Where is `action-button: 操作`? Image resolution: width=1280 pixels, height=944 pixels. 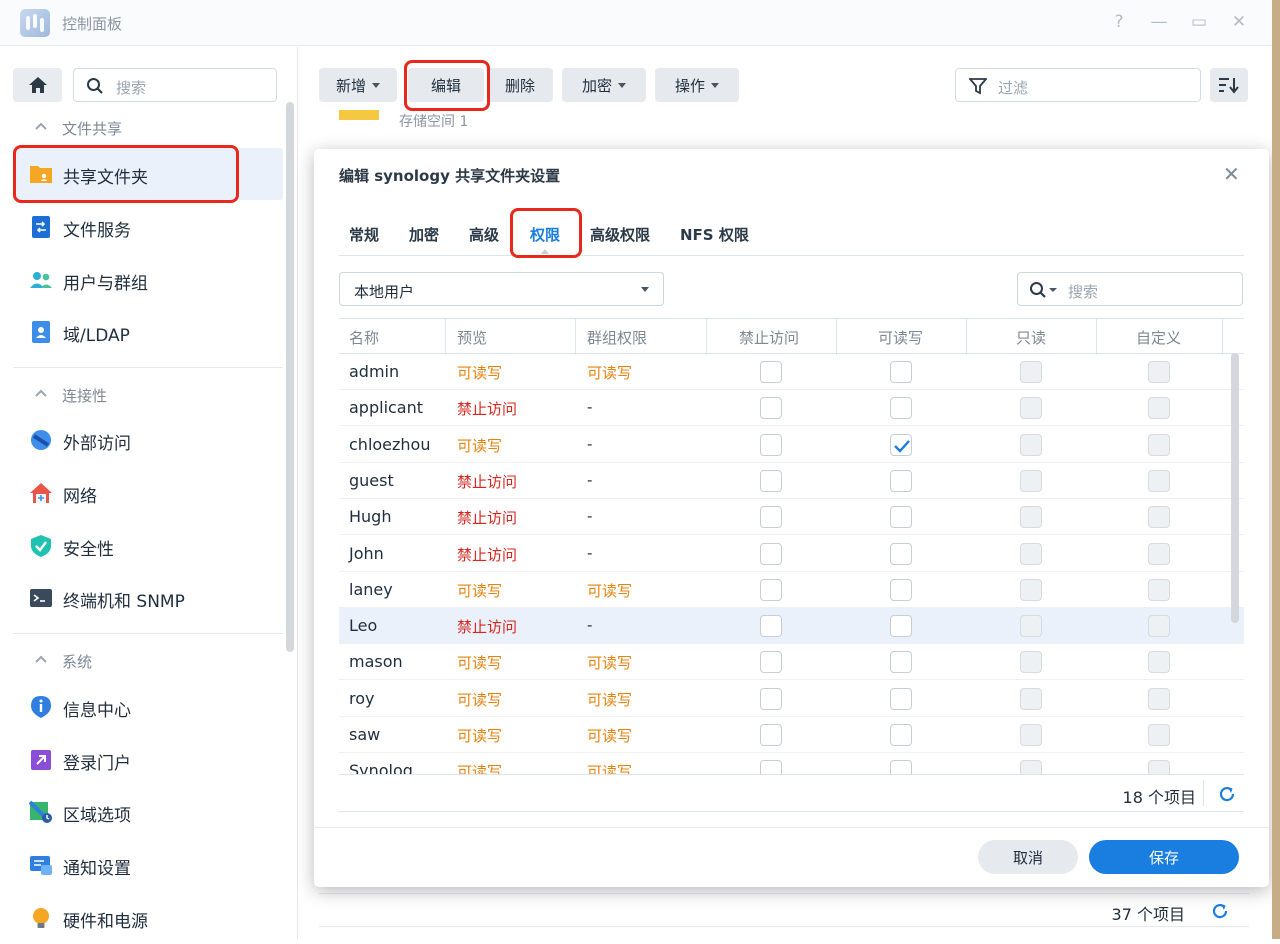
action-button: 操作 is located at coordinates (697, 85).